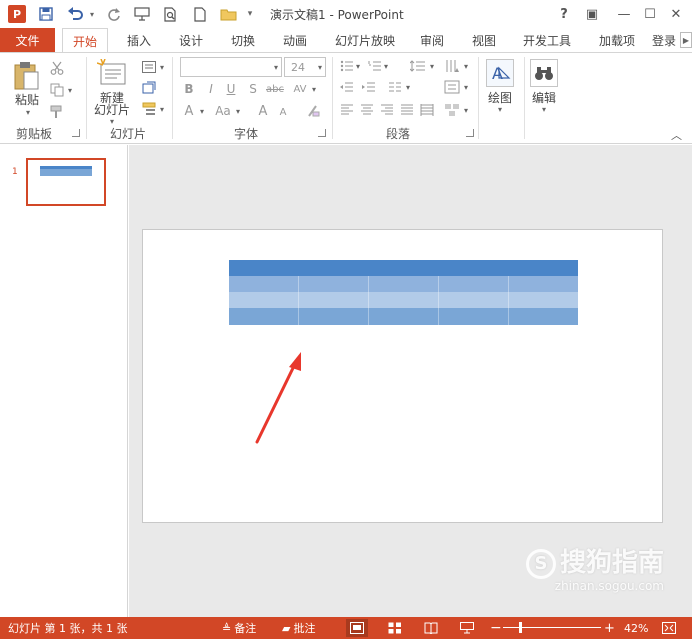 The image size is (692, 639). I want to click on zoom-slider-track, so click(552, 627).